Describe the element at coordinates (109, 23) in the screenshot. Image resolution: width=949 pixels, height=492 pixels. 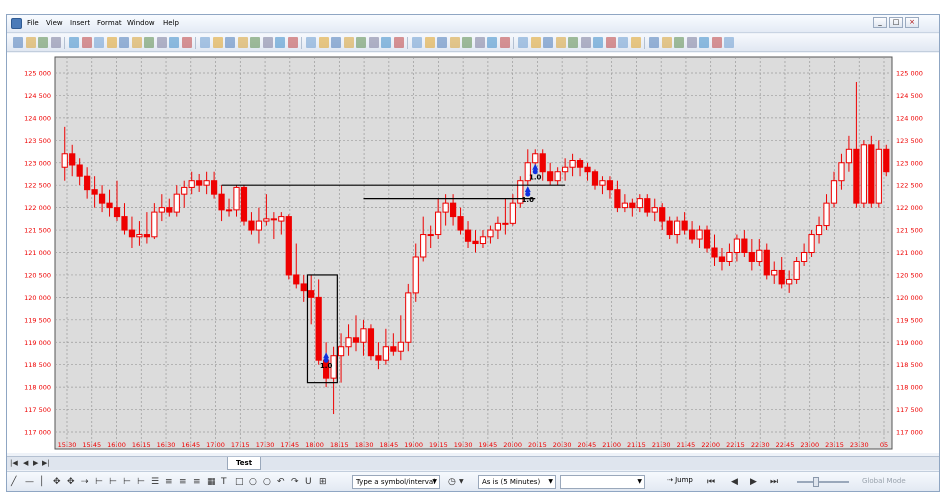
I see `menu-format: Format` at that location.